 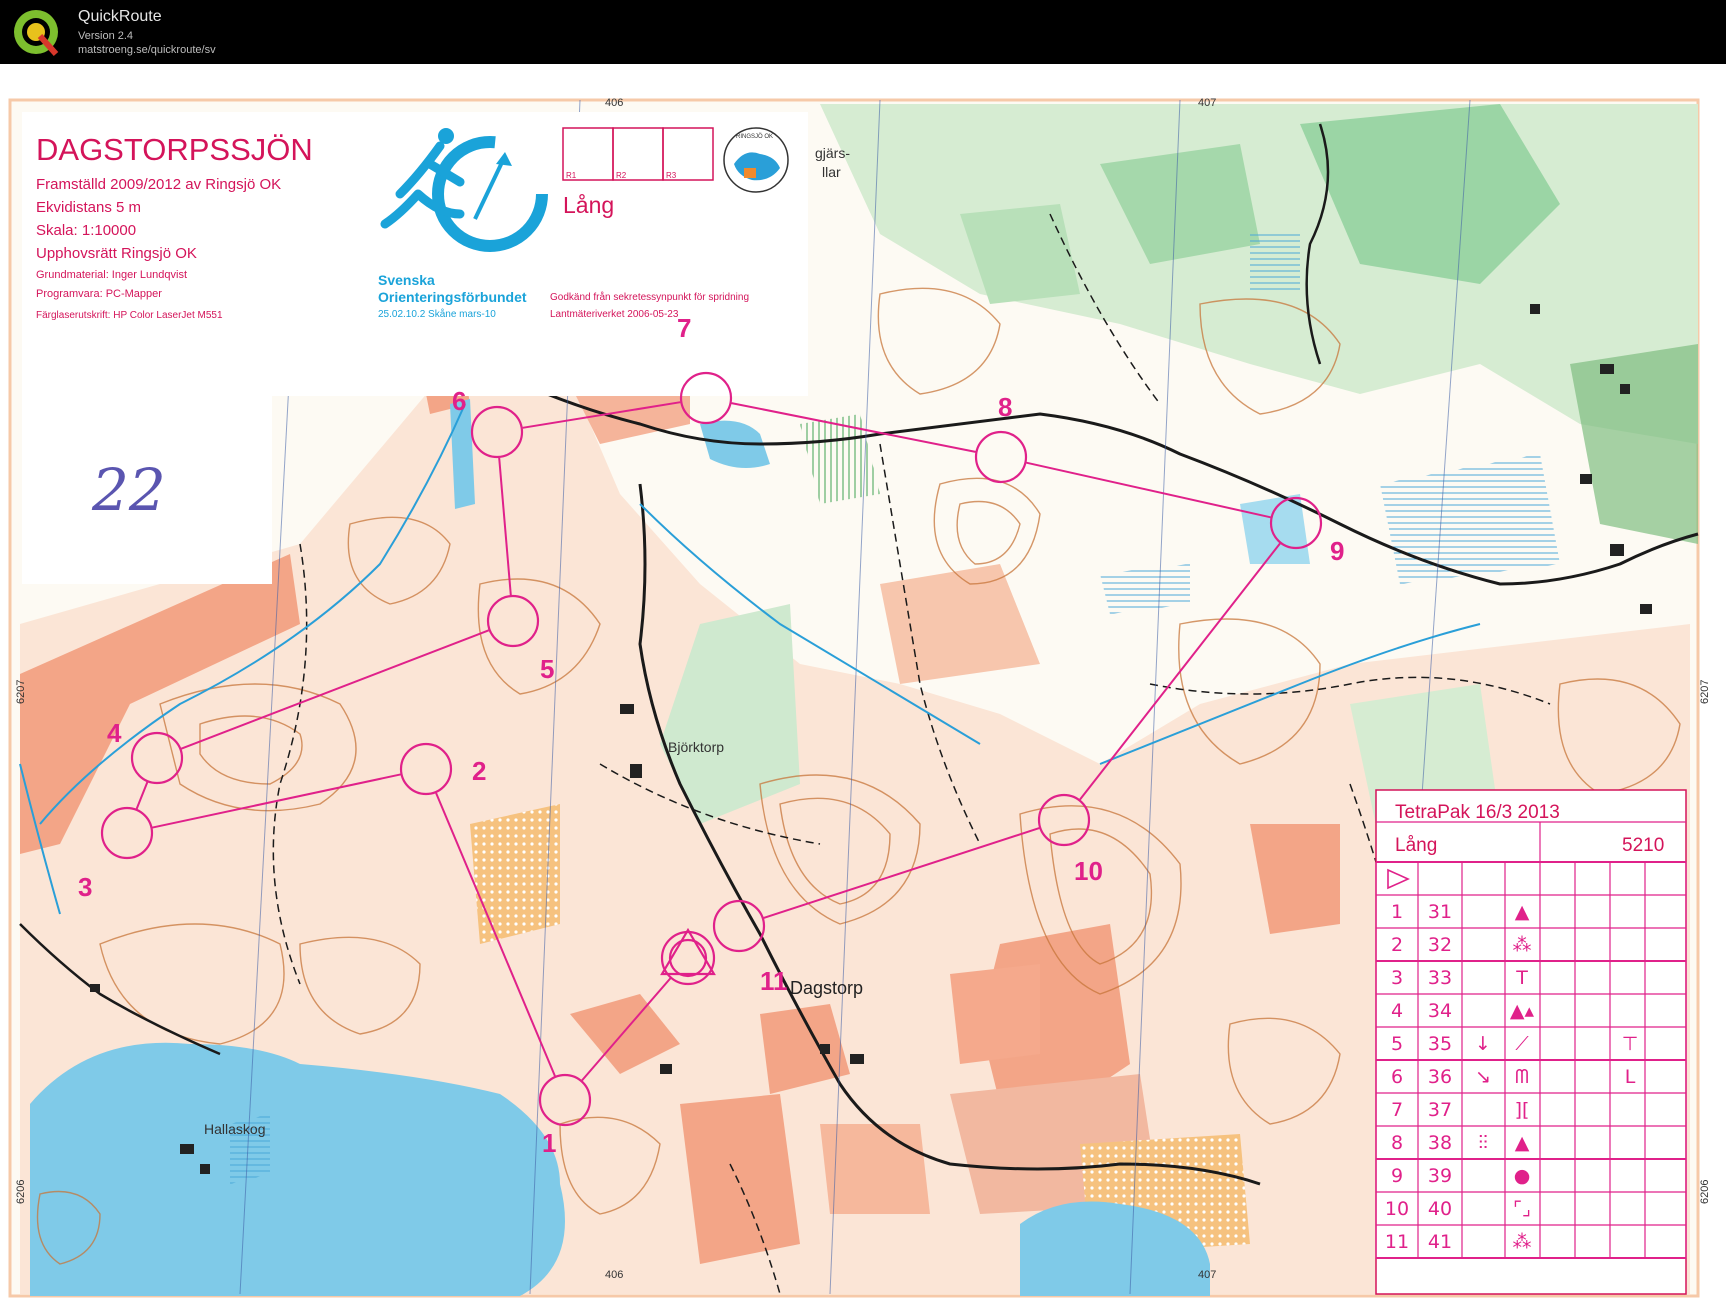 What do you see at coordinates (1521, 978) in the screenshot?
I see `row-feature-symbol: T` at bounding box center [1521, 978].